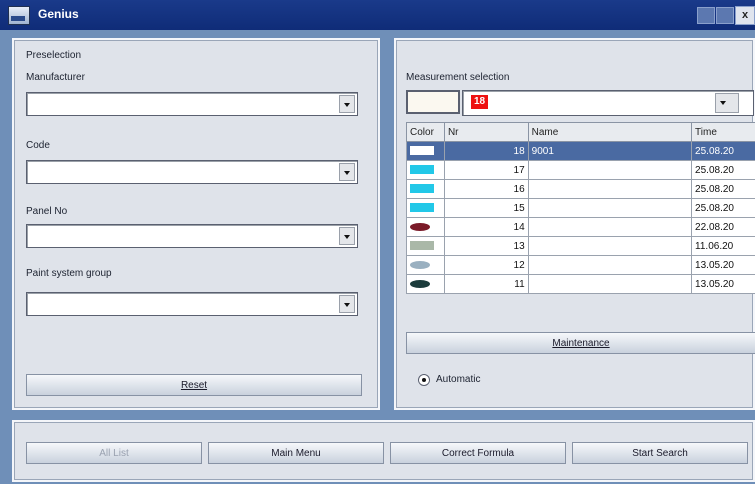 This screenshot has height=484, width=755. What do you see at coordinates (725, 15) in the screenshot?
I see `maximize-icon` at bounding box center [725, 15].